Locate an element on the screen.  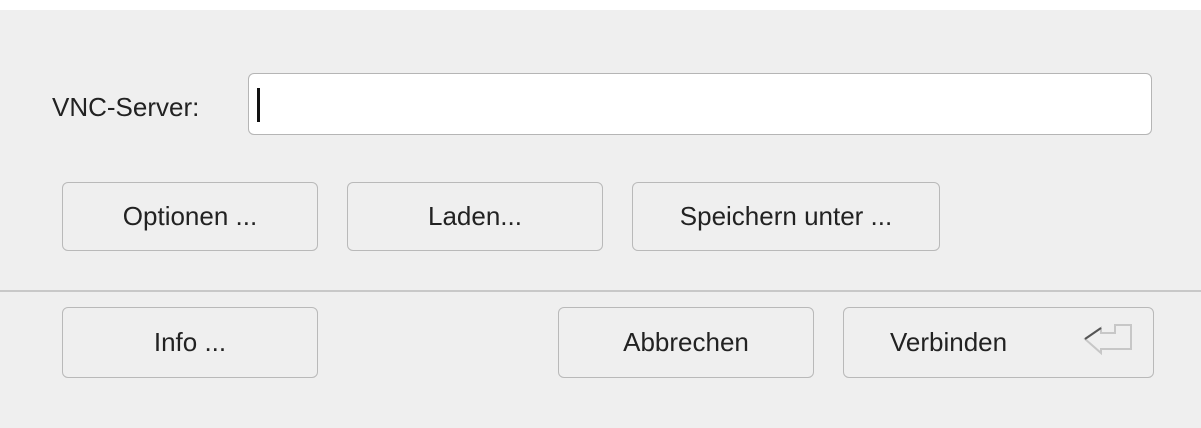
cancel-button-label: Abbrechen is located at coordinates (686, 342).